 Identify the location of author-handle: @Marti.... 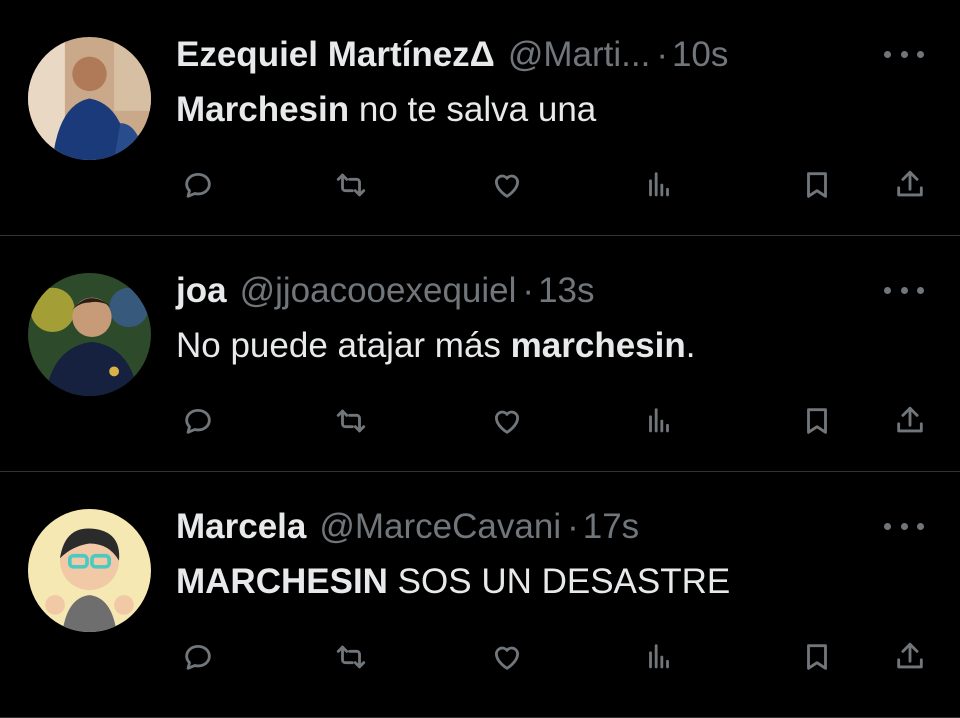
(579, 55).